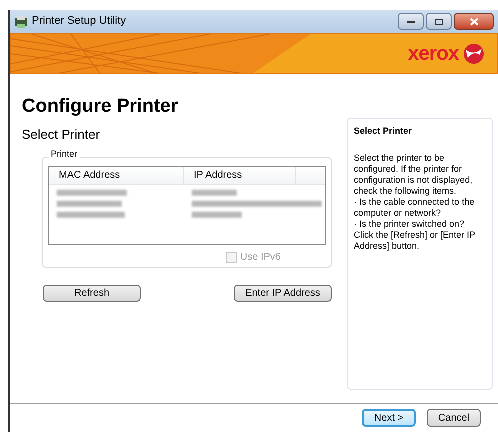 The height and width of the screenshot is (432, 498). What do you see at coordinates (116, 175) in the screenshot?
I see `column-header: MAC Address` at bounding box center [116, 175].